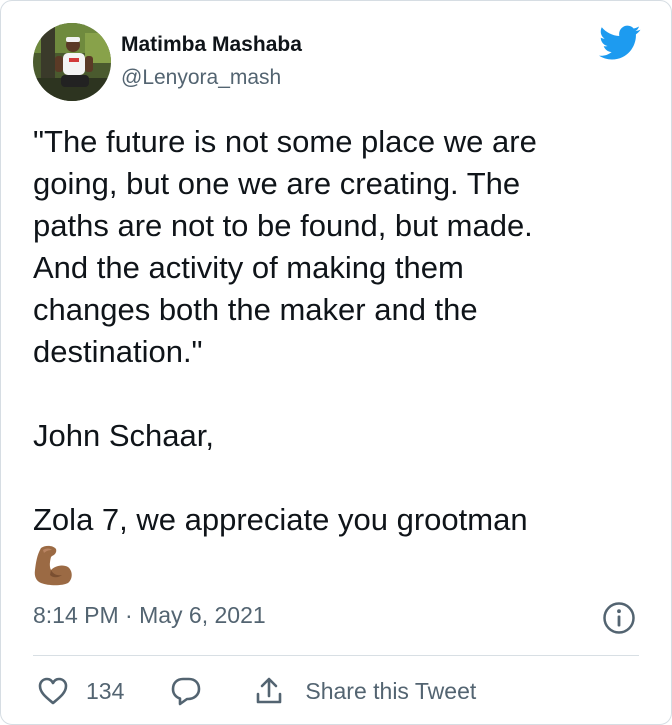  I want to click on tweet-line: going, but one we are creating. The, so click(277, 183).